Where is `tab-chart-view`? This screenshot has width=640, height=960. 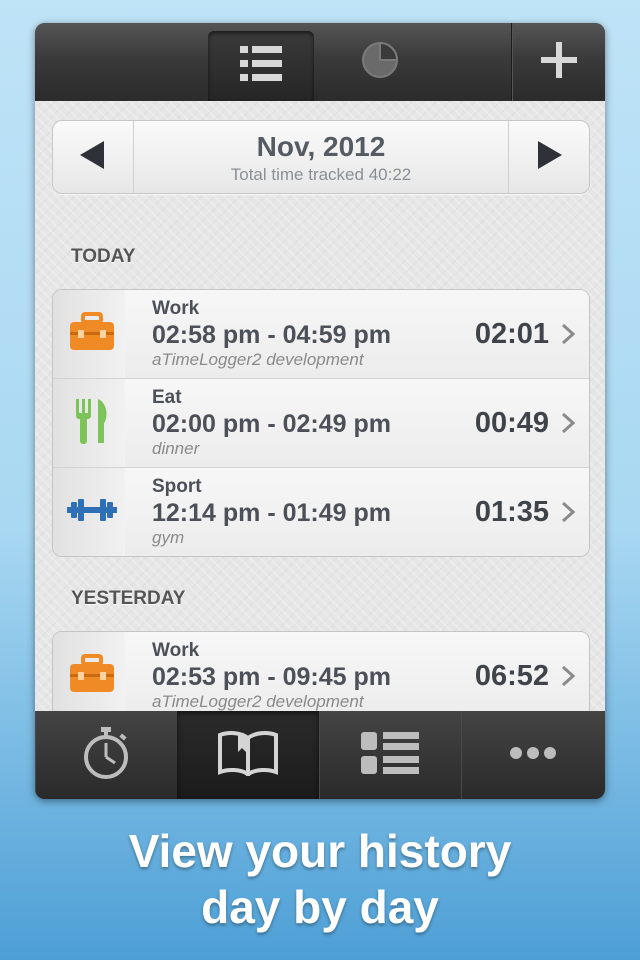
tab-chart-view is located at coordinates (380, 62).